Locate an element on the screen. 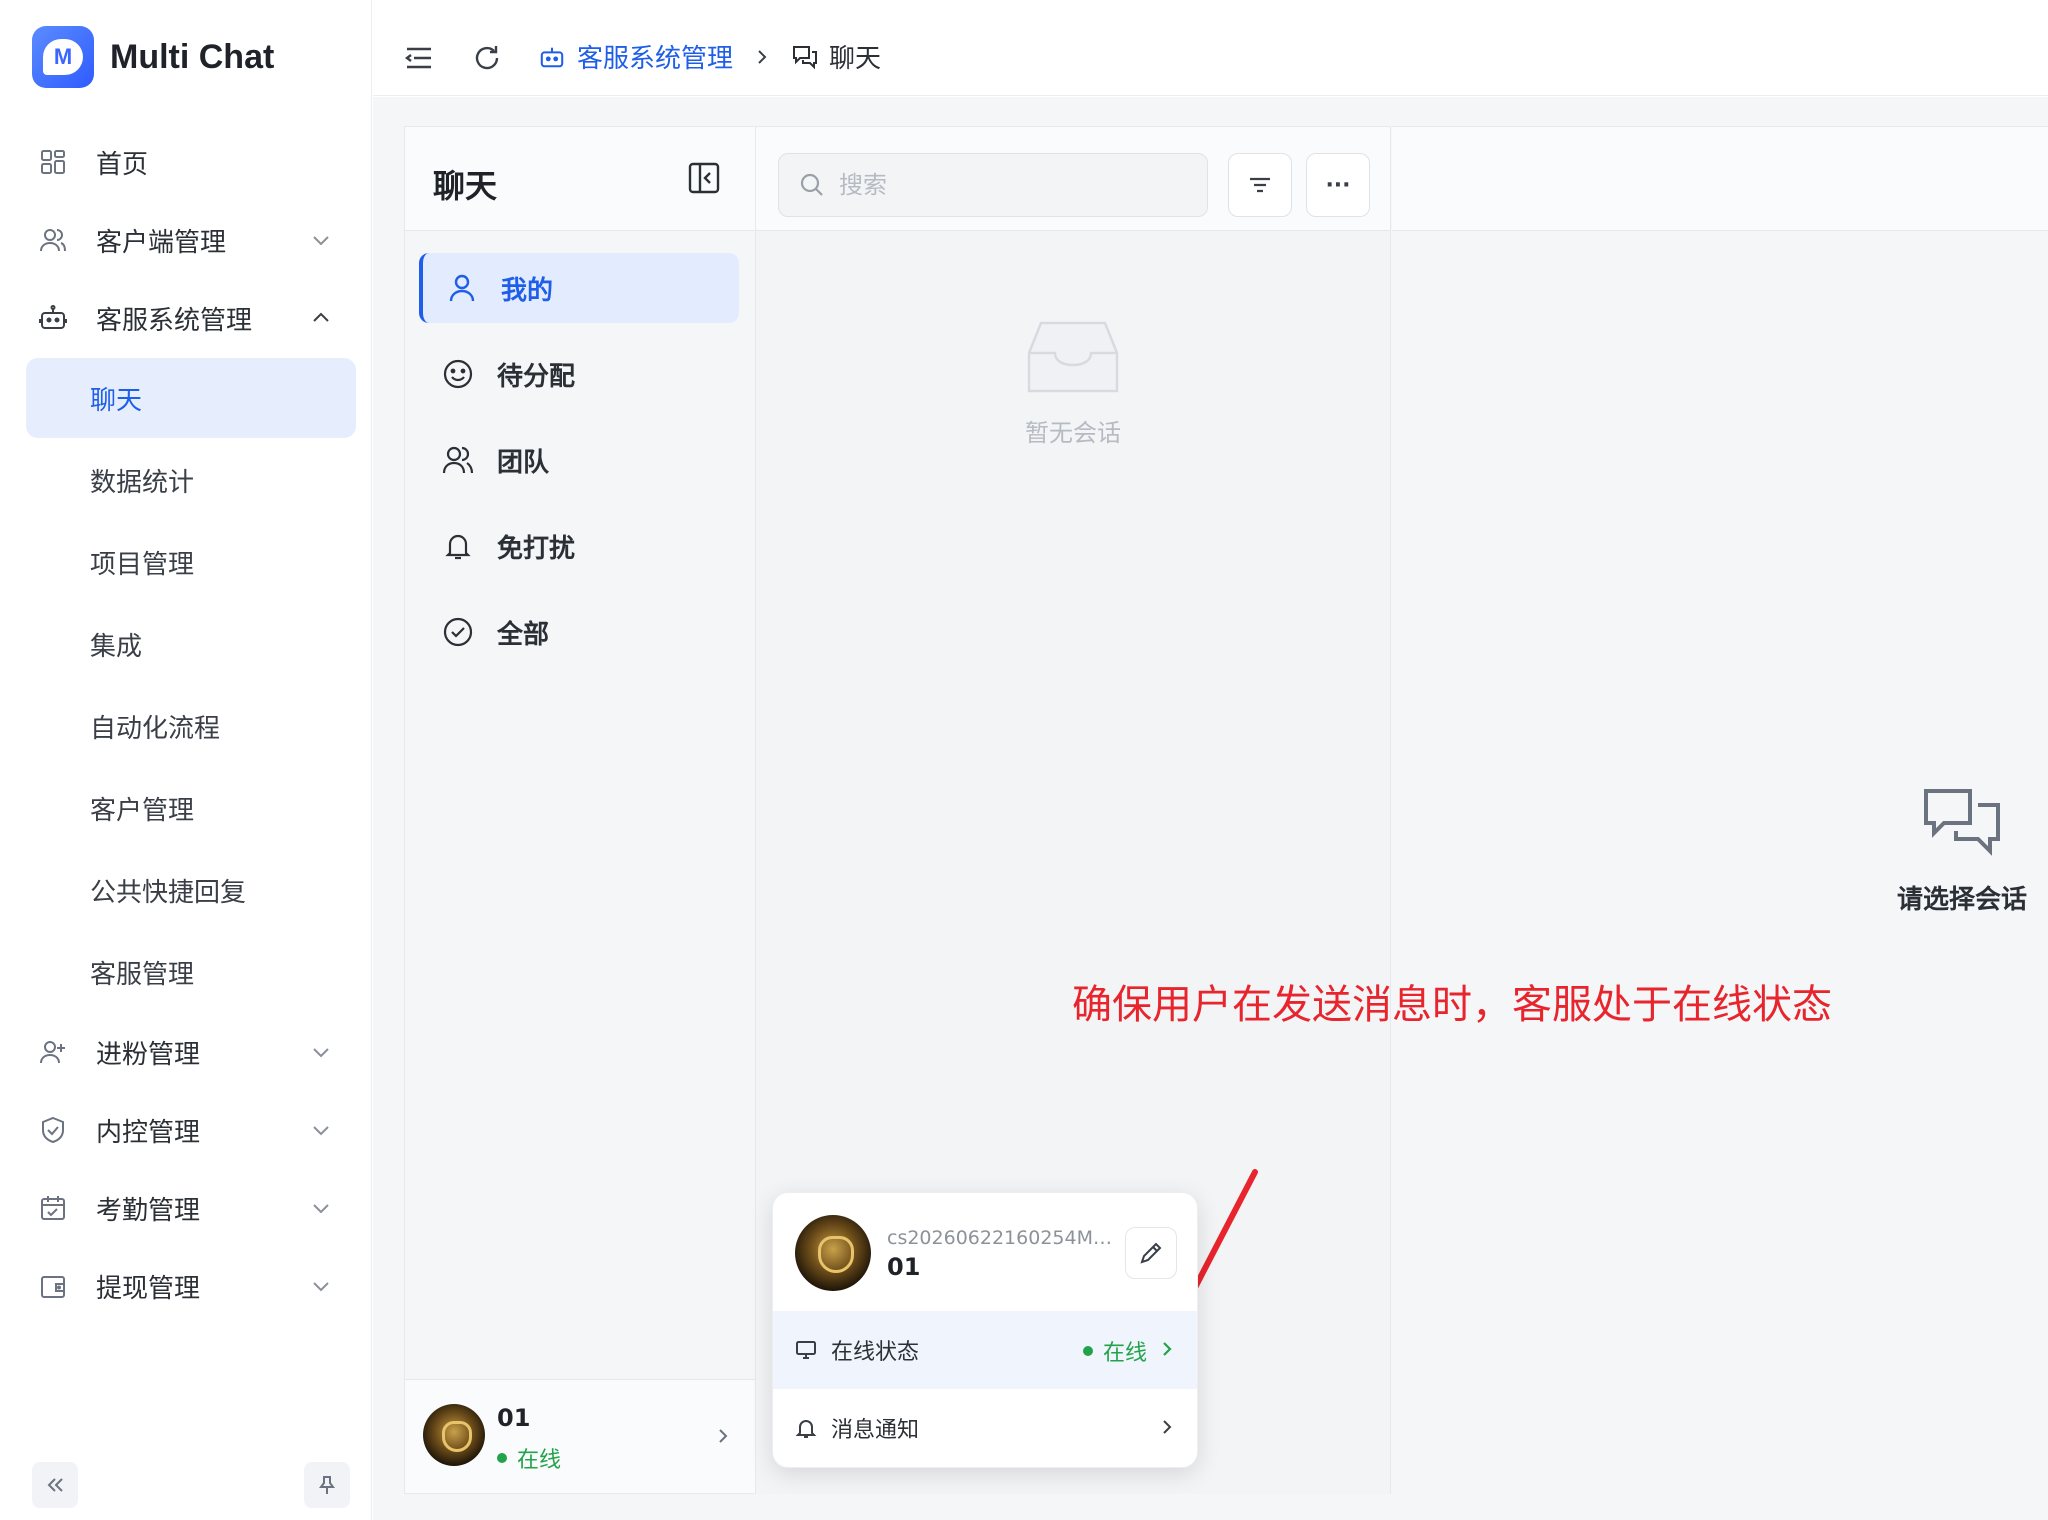 Image resolution: width=2048 pixels, height=1520 pixels. conversation-list-header: ··· is located at coordinates (1073, 179).